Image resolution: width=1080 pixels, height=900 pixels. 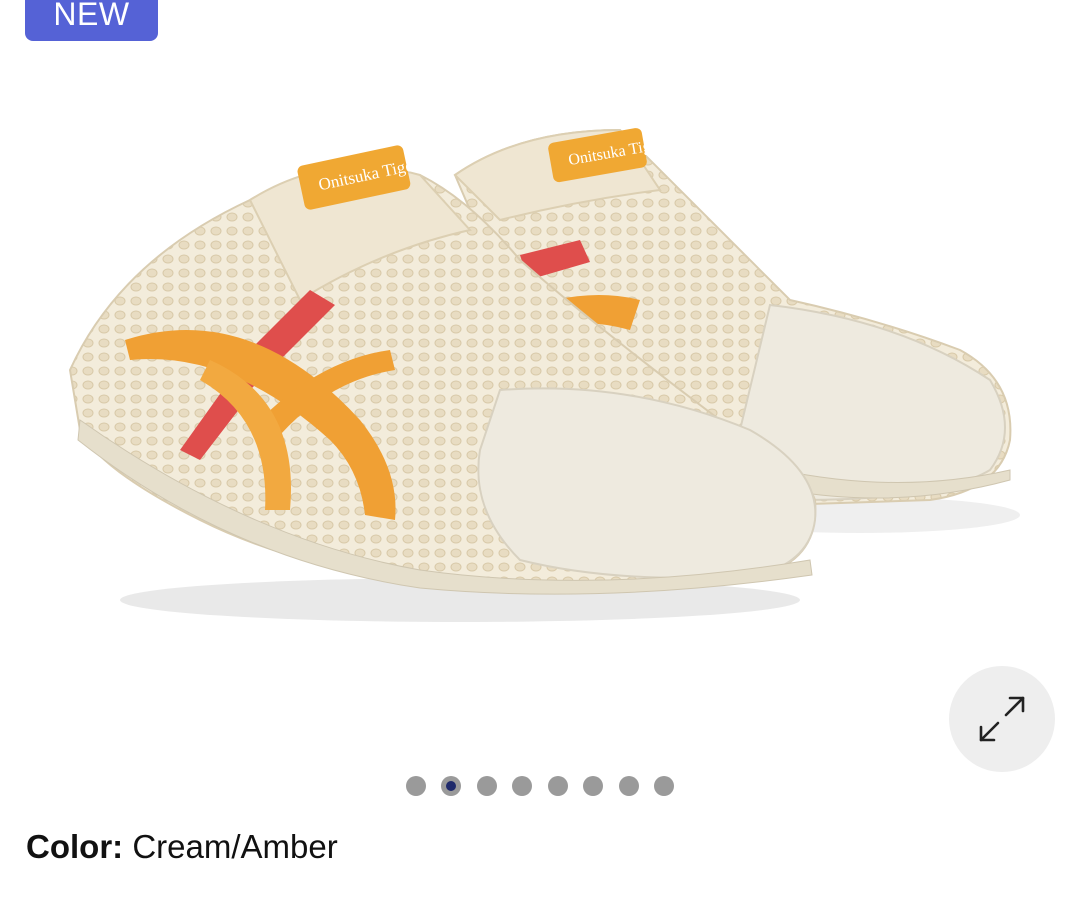 I want to click on gallery-pagination, so click(x=540, y=786).